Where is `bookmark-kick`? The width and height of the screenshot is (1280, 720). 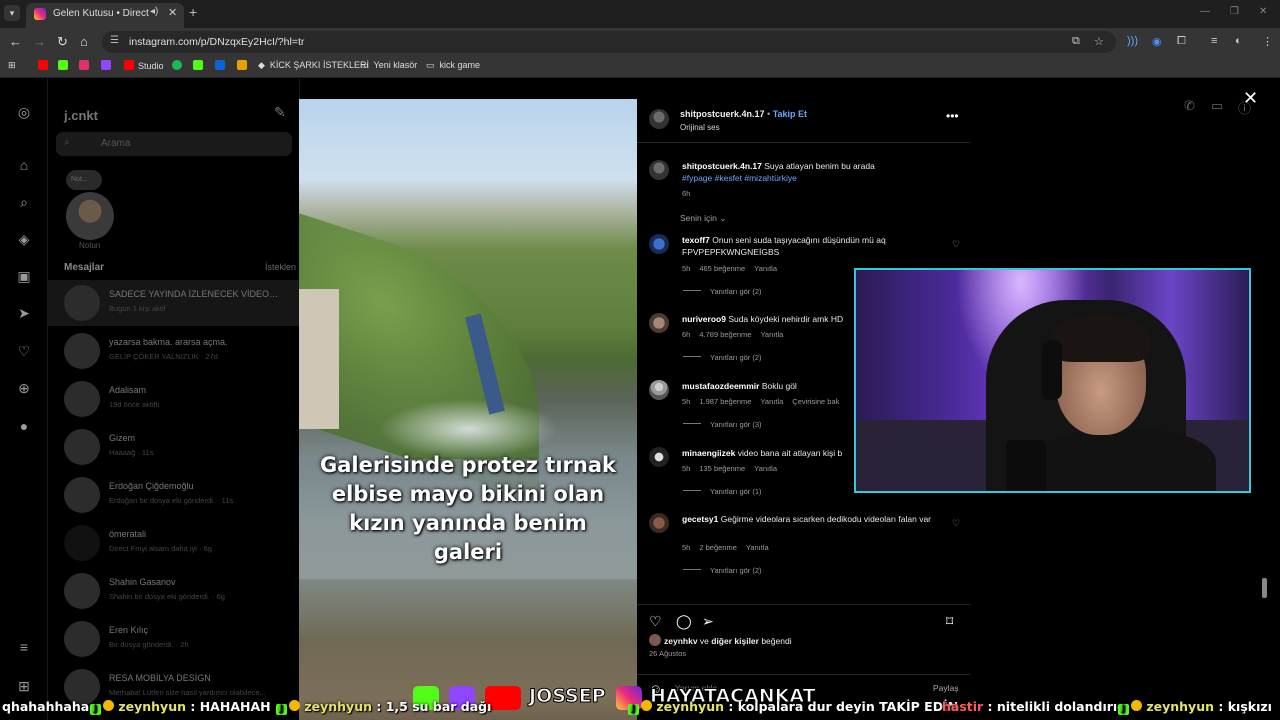
bookmark-kick is located at coordinates (65, 65).